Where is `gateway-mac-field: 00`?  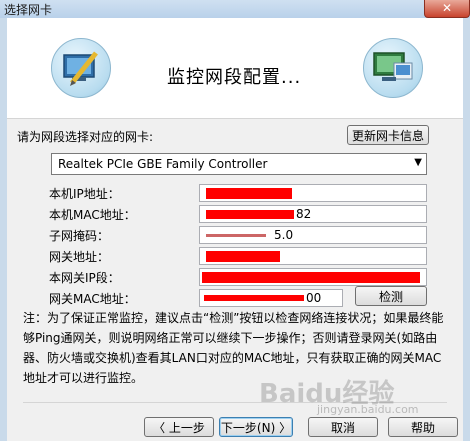
gateway-mac-field: 00 is located at coordinates (271, 298).